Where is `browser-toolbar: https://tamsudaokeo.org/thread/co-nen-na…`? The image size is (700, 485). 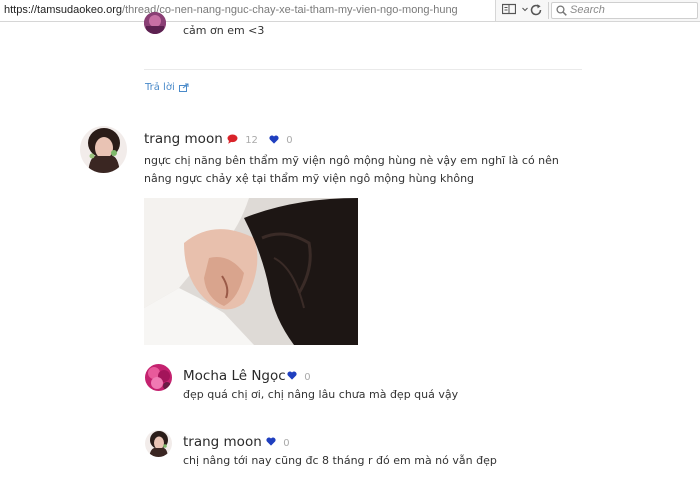
browser-toolbar: https://tamsudaokeo.org/thread/co-nen-na… is located at coordinates (350, 11).